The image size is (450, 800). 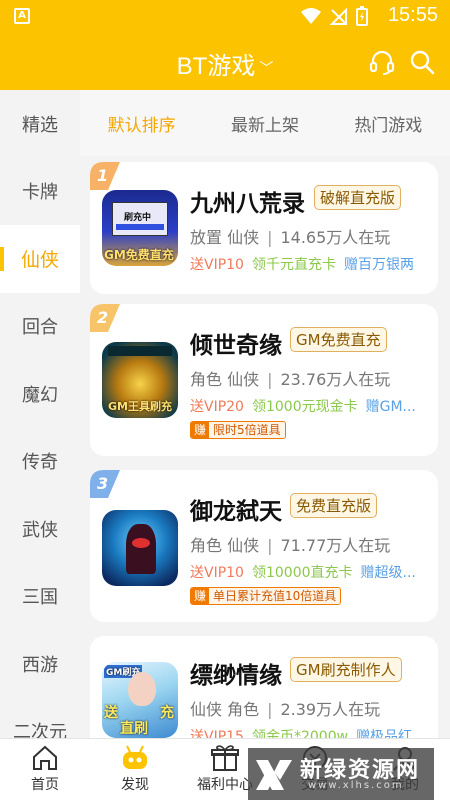 I want to click on player-count: 71.77万人在玩, so click(x=335, y=545).